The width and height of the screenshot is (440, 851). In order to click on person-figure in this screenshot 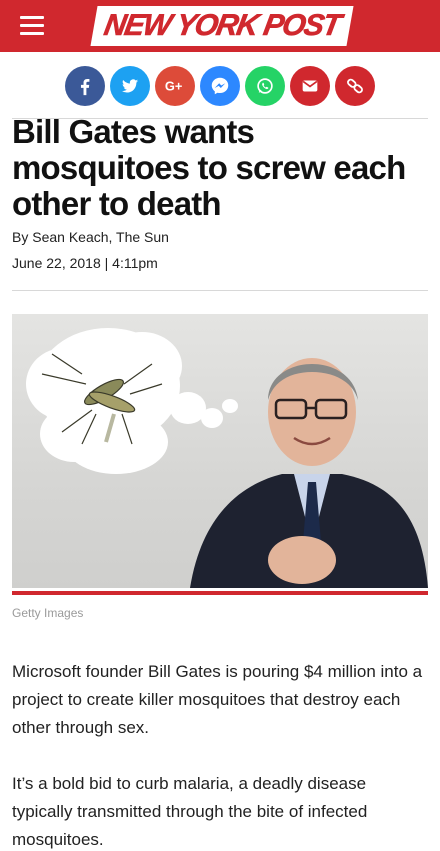, I will do `click(309, 473)`.